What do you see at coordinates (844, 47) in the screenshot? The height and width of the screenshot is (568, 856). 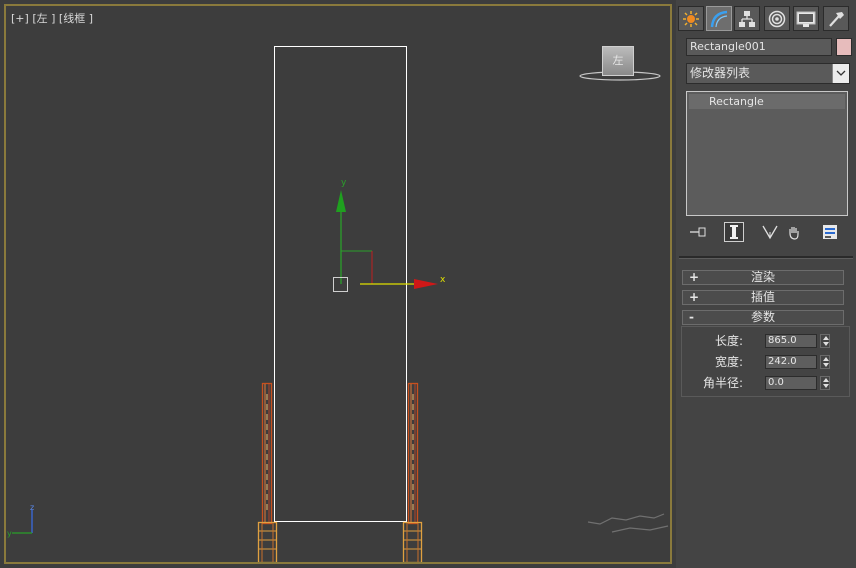 I see `object-color-swatch` at bounding box center [844, 47].